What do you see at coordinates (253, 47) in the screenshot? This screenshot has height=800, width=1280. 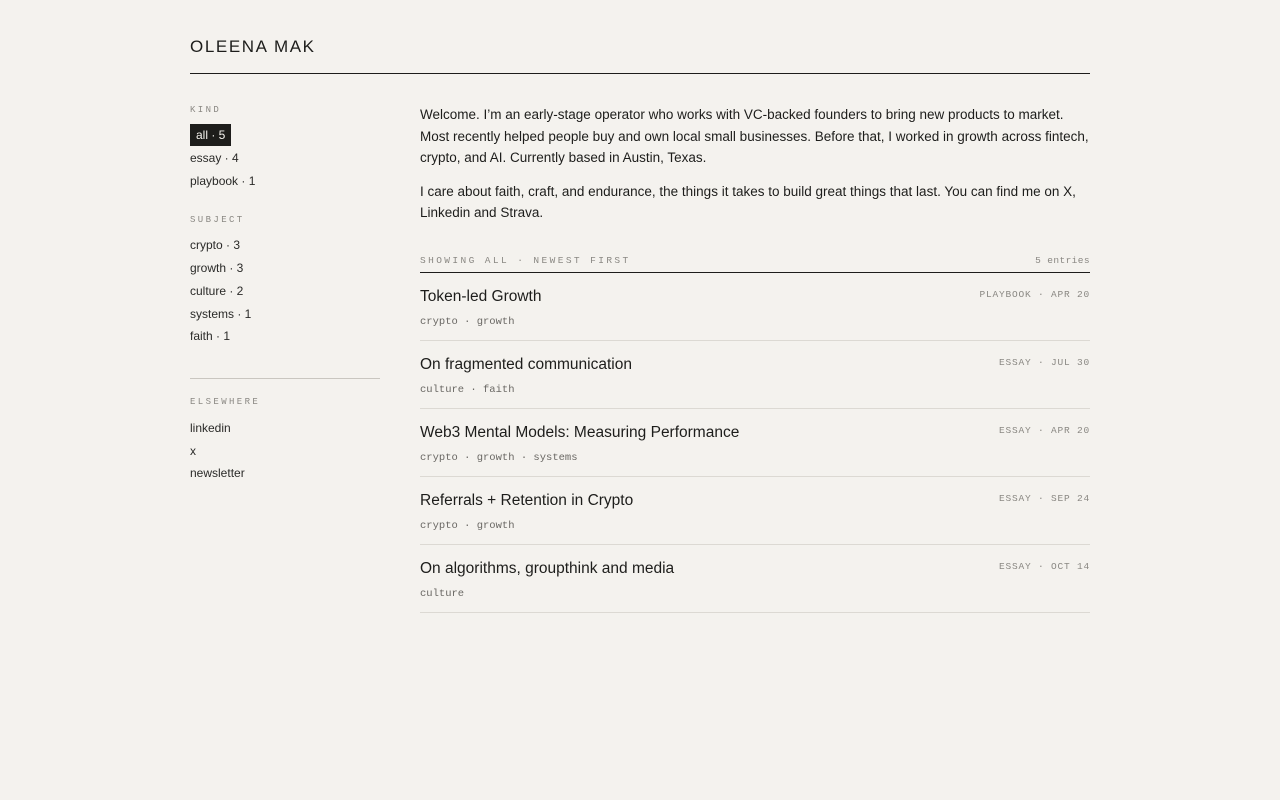 I see `site-title: OLEENA MAK` at bounding box center [253, 47].